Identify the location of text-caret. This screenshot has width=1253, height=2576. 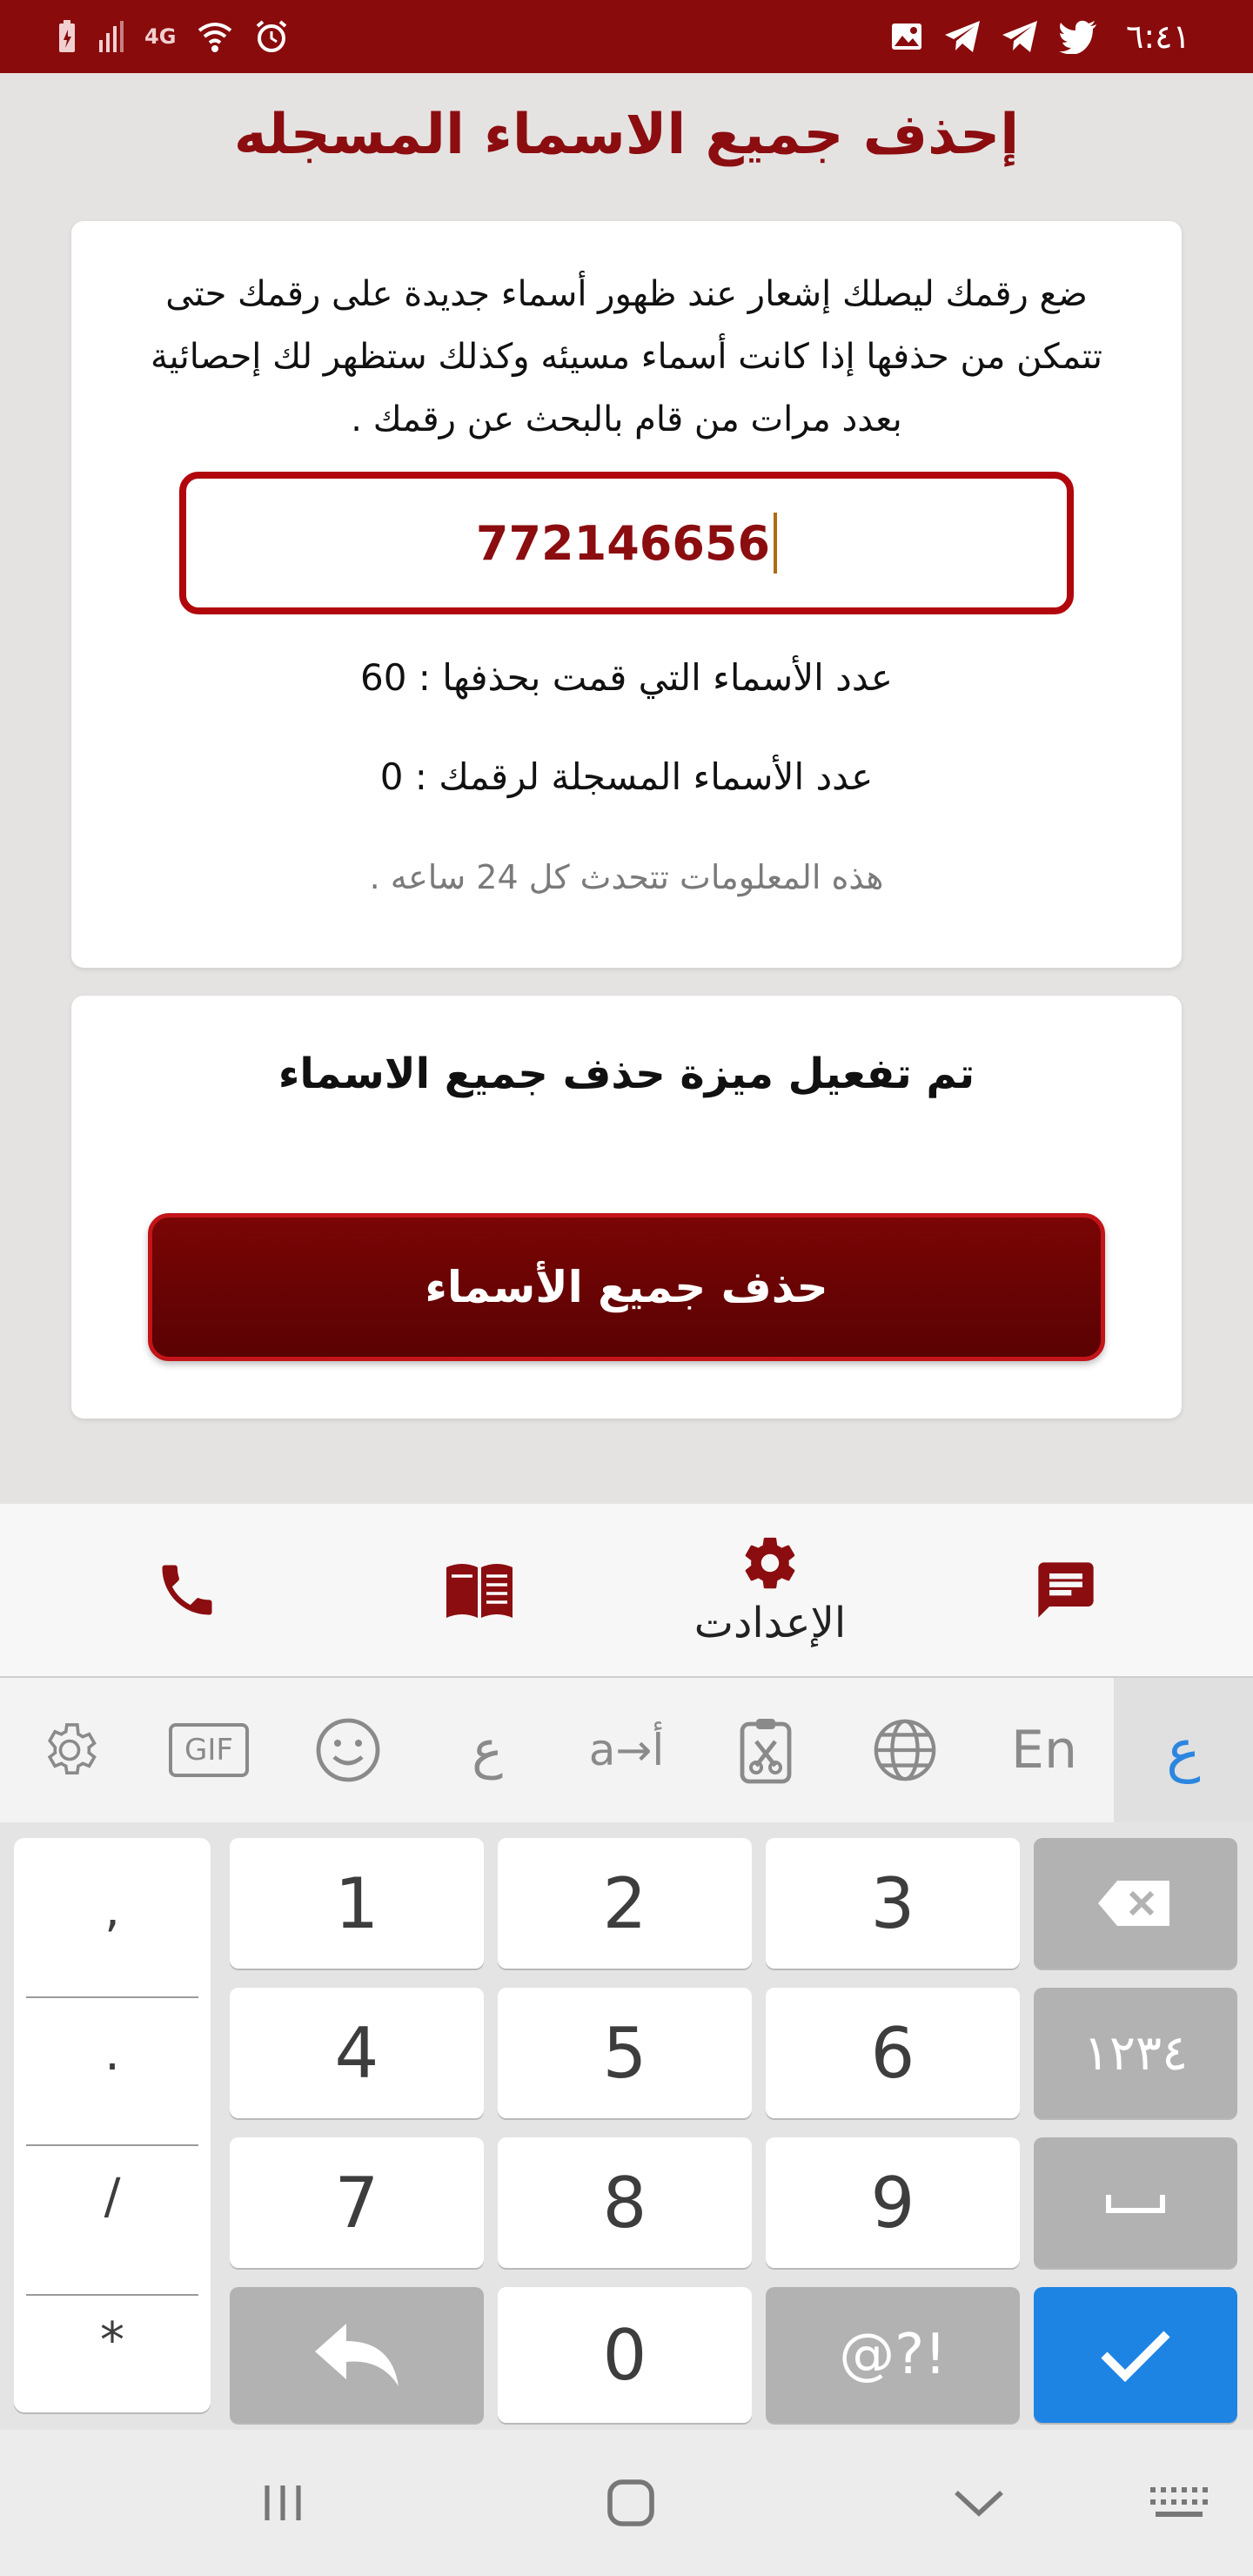
(776, 543).